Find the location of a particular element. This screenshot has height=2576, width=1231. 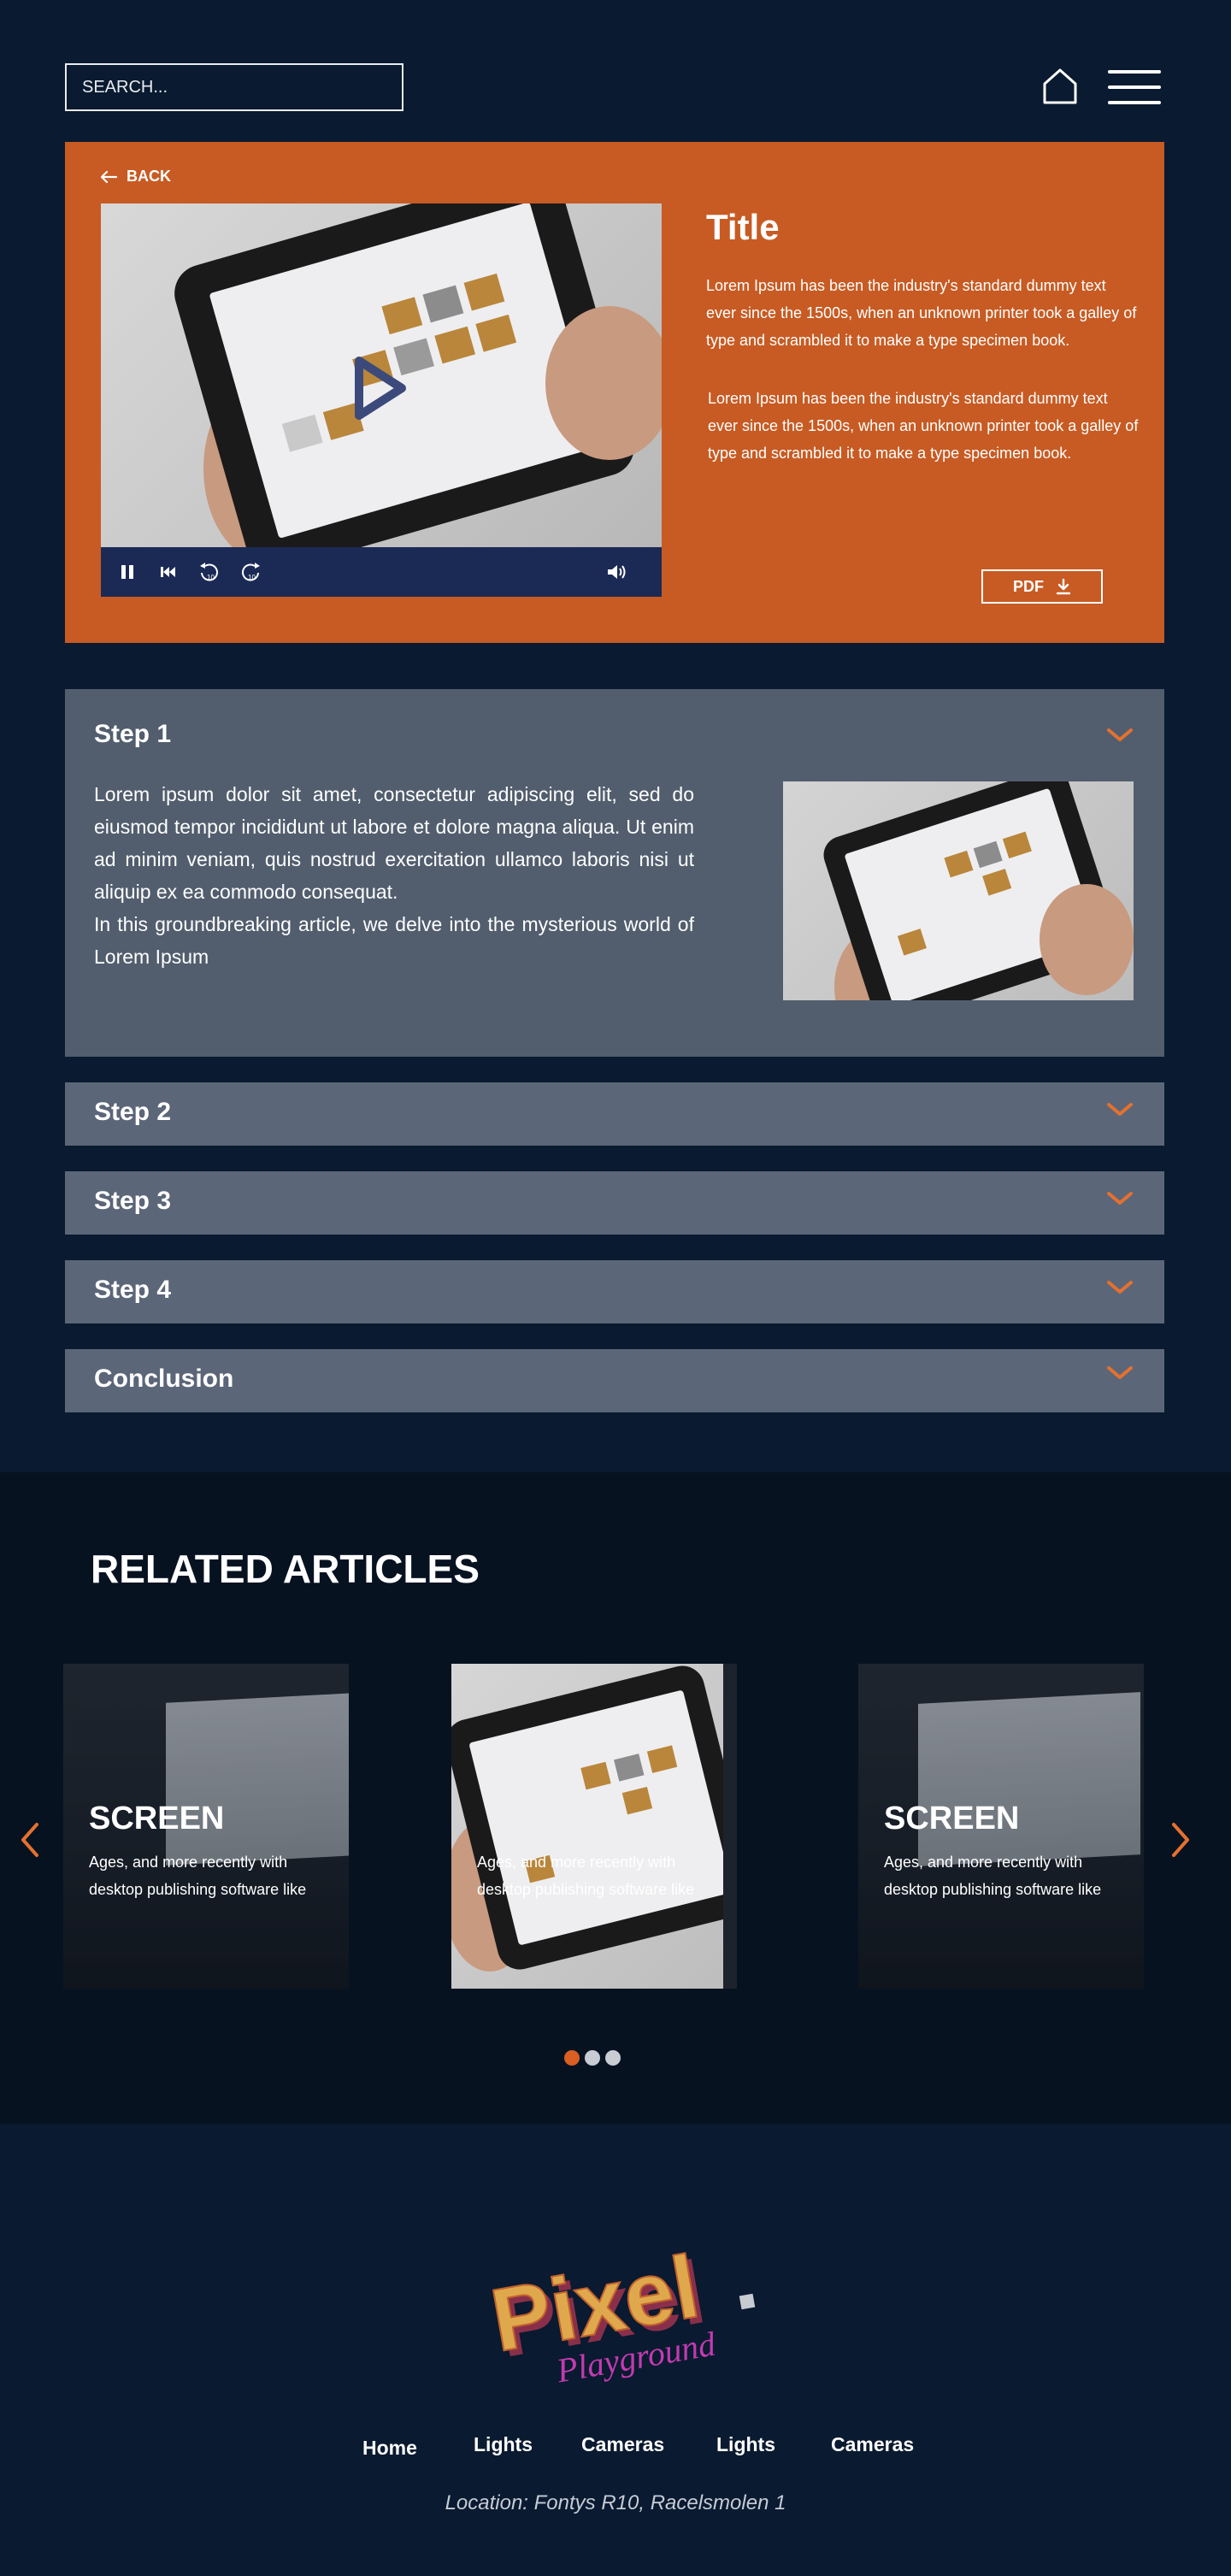

pdf-download-button: PDF is located at coordinates (1042, 586).